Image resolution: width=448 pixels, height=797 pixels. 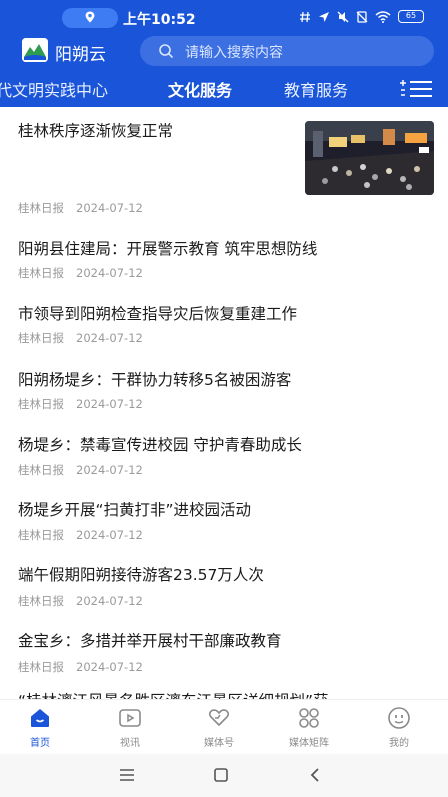 What do you see at coordinates (96, 131) in the screenshot?
I see `news-title: 桂林秩序逐渐恢复正常` at bounding box center [96, 131].